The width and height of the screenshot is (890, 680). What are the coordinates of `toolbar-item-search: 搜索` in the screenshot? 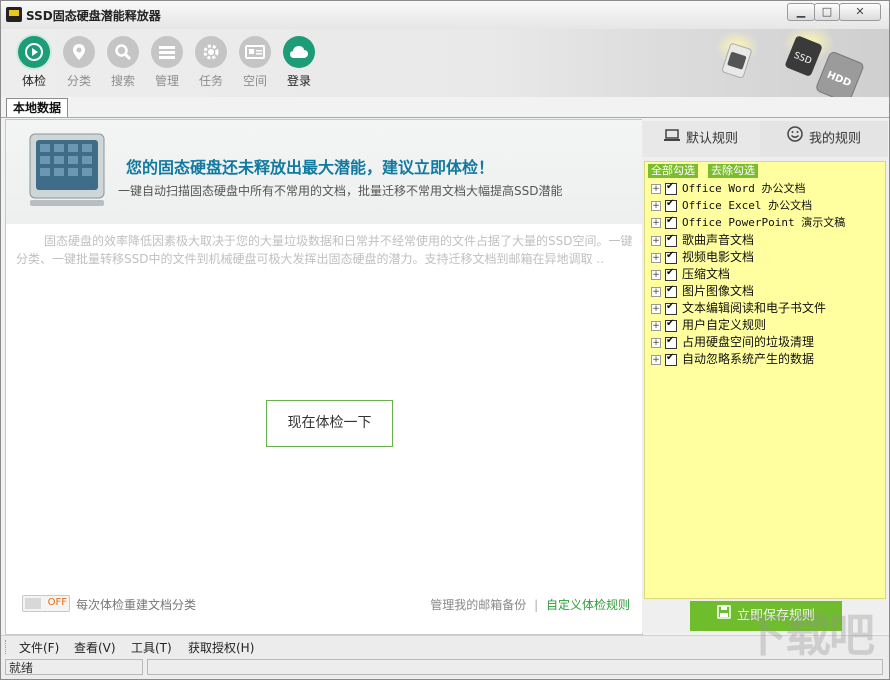 It's located at (123, 62).